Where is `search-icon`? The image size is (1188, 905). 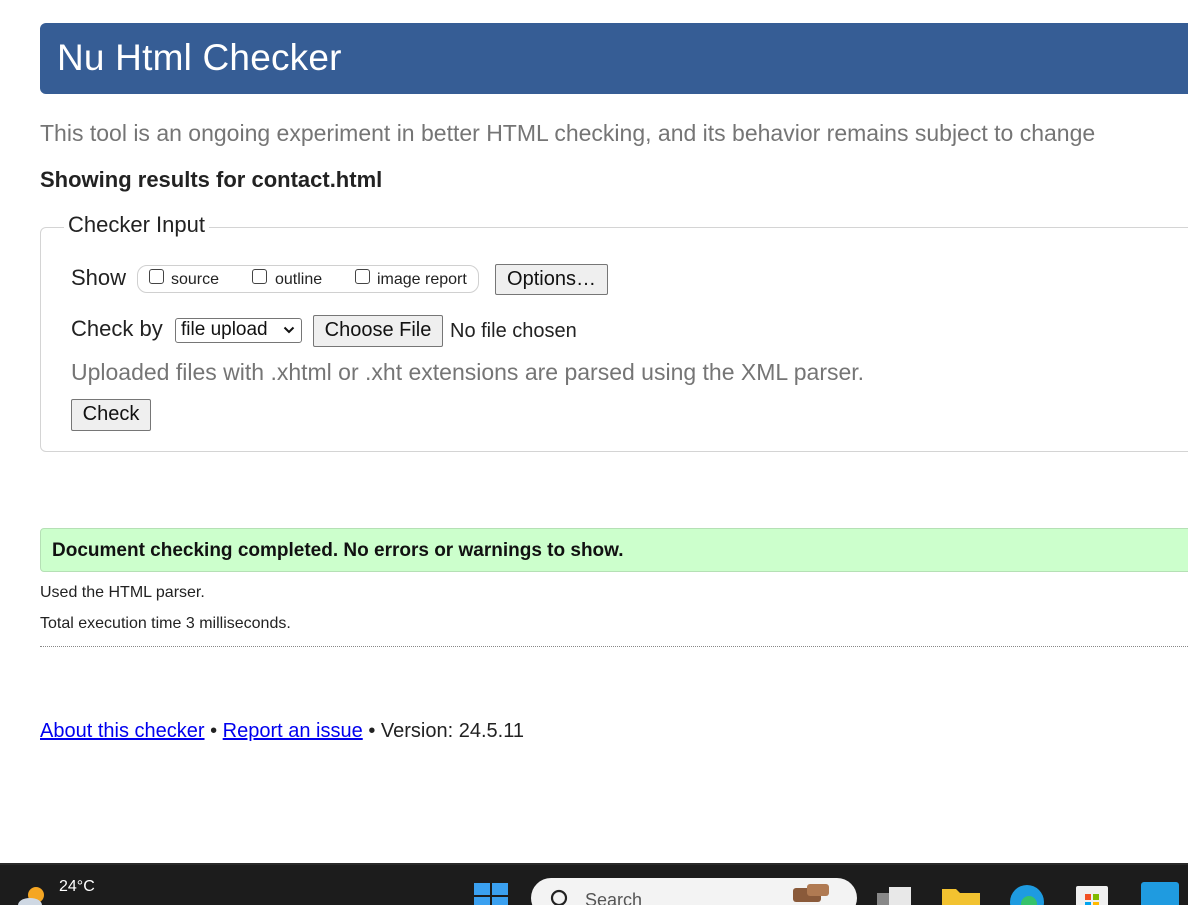
search-icon is located at coordinates (559, 897).